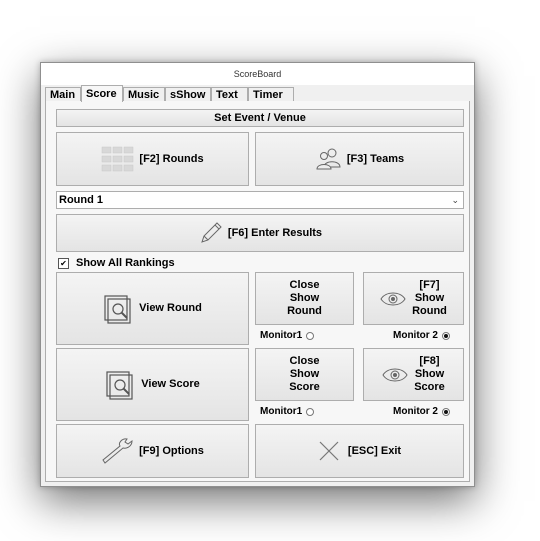  What do you see at coordinates (188, 94) in the screenshot?
I see `tab-sshow: sShow` at bounding box center [188, 94].